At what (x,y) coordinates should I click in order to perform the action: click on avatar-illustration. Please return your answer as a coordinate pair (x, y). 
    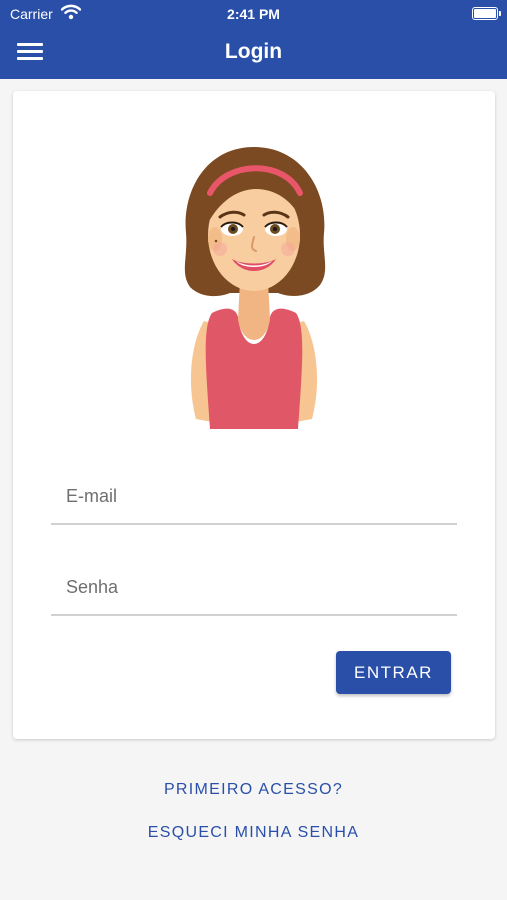
    Looking at the image, I should click on (255, 288).